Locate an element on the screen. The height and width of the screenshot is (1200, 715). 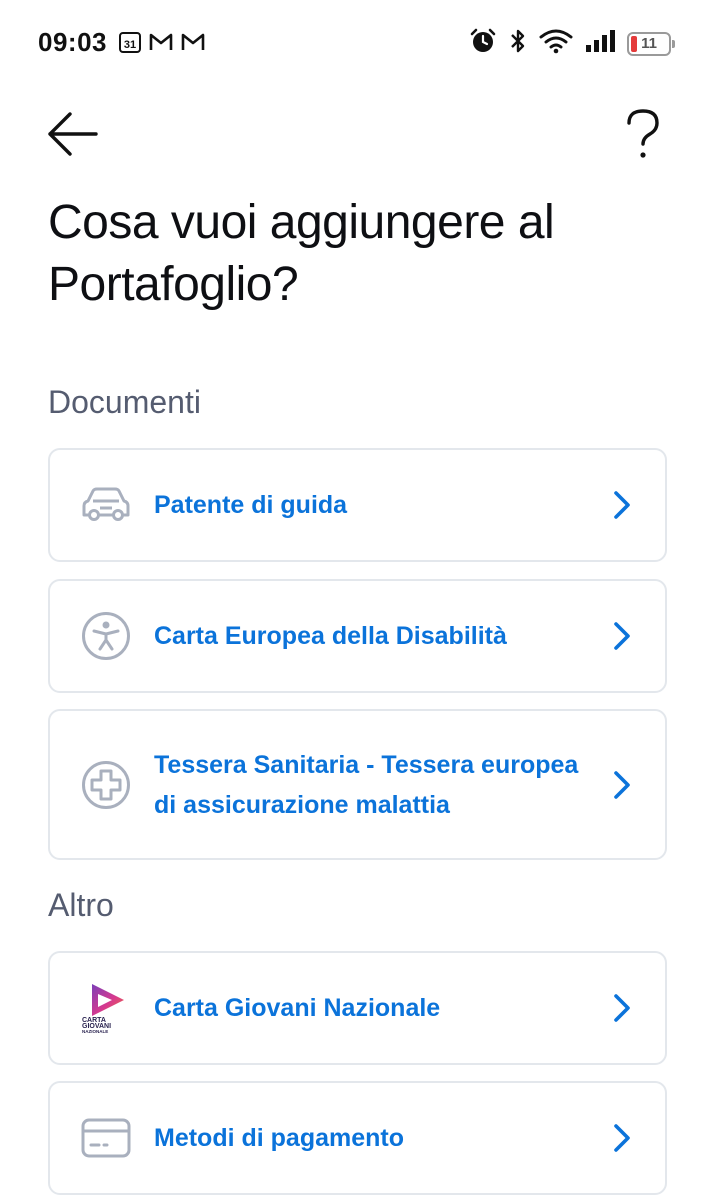
item-label: Carta Giovani Nazionale is located at coordinates (369, 1008).